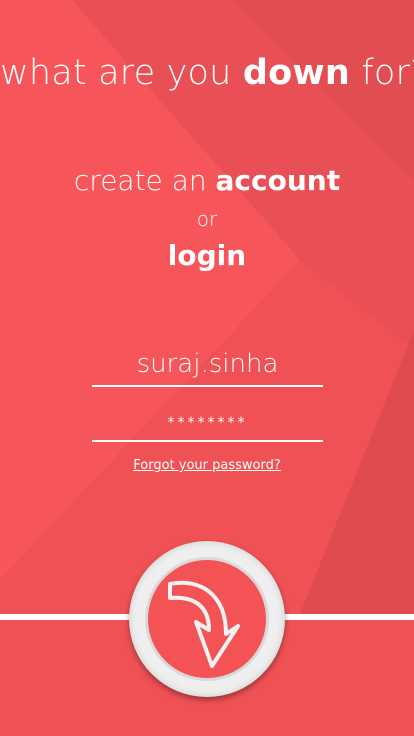  Describe the element at coordinates (207, 465) in the screenshot. I see `forgot-password-link: Forgot your password?` at that location.